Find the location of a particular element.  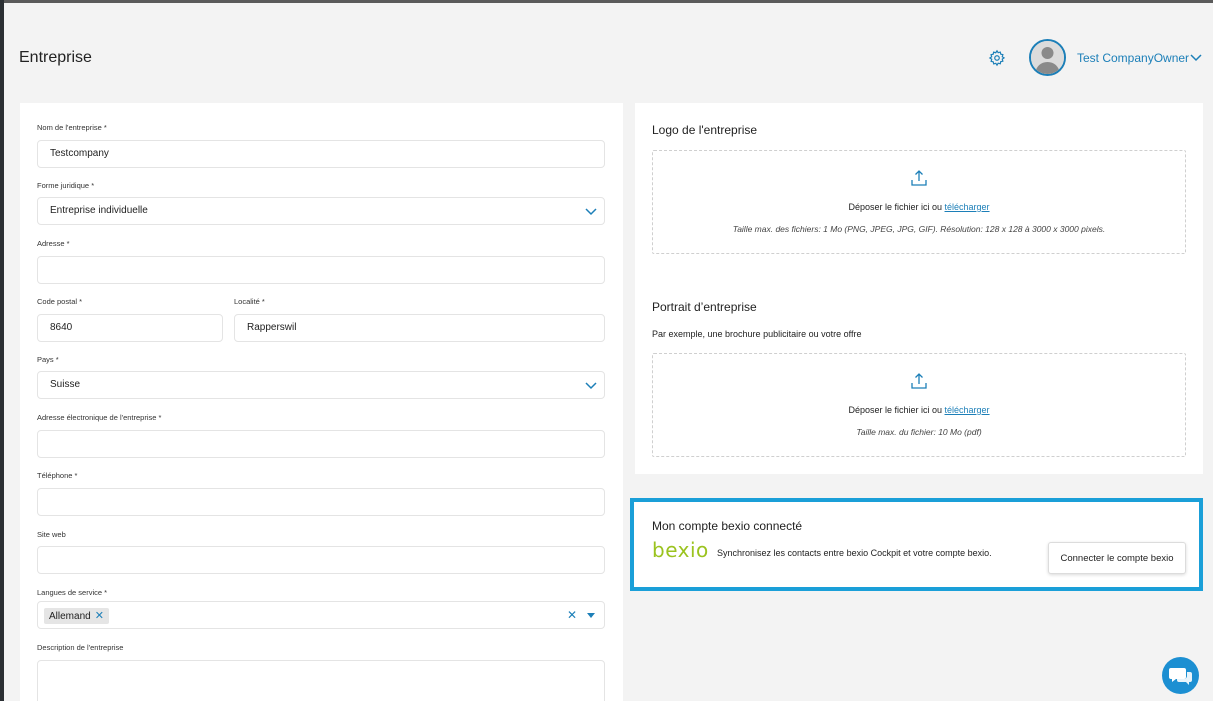

portrait-drop-text: Déposer le fichier ici ou télécharger is located at coordinates (919, 410).